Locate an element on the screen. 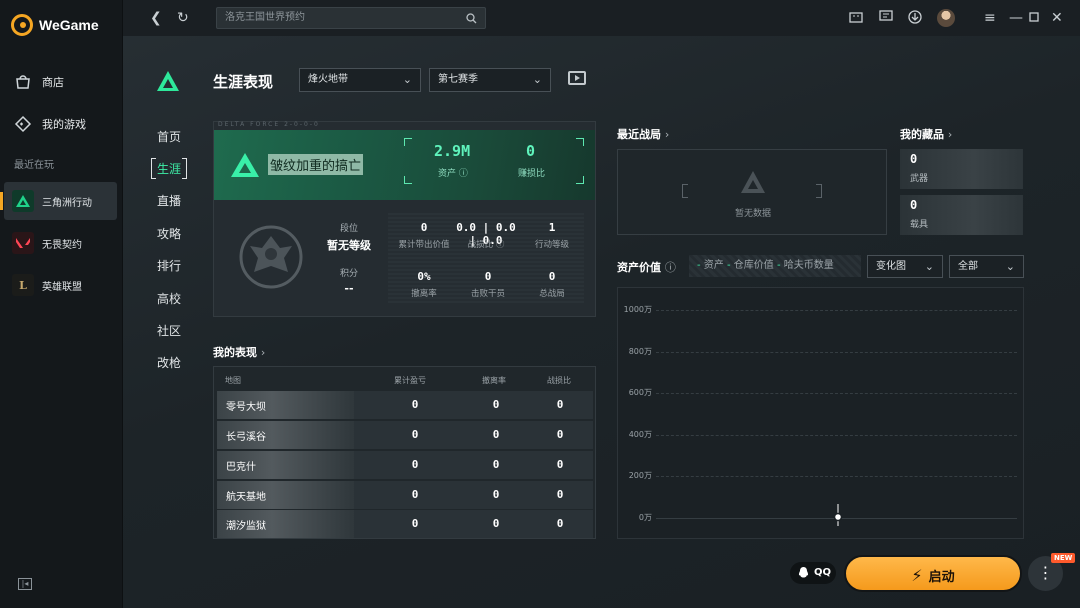 The height and width of the screenshot is (608, 1080). table-row: 长弓溪谷 0 0 0 is located at coordinates (405, 435).